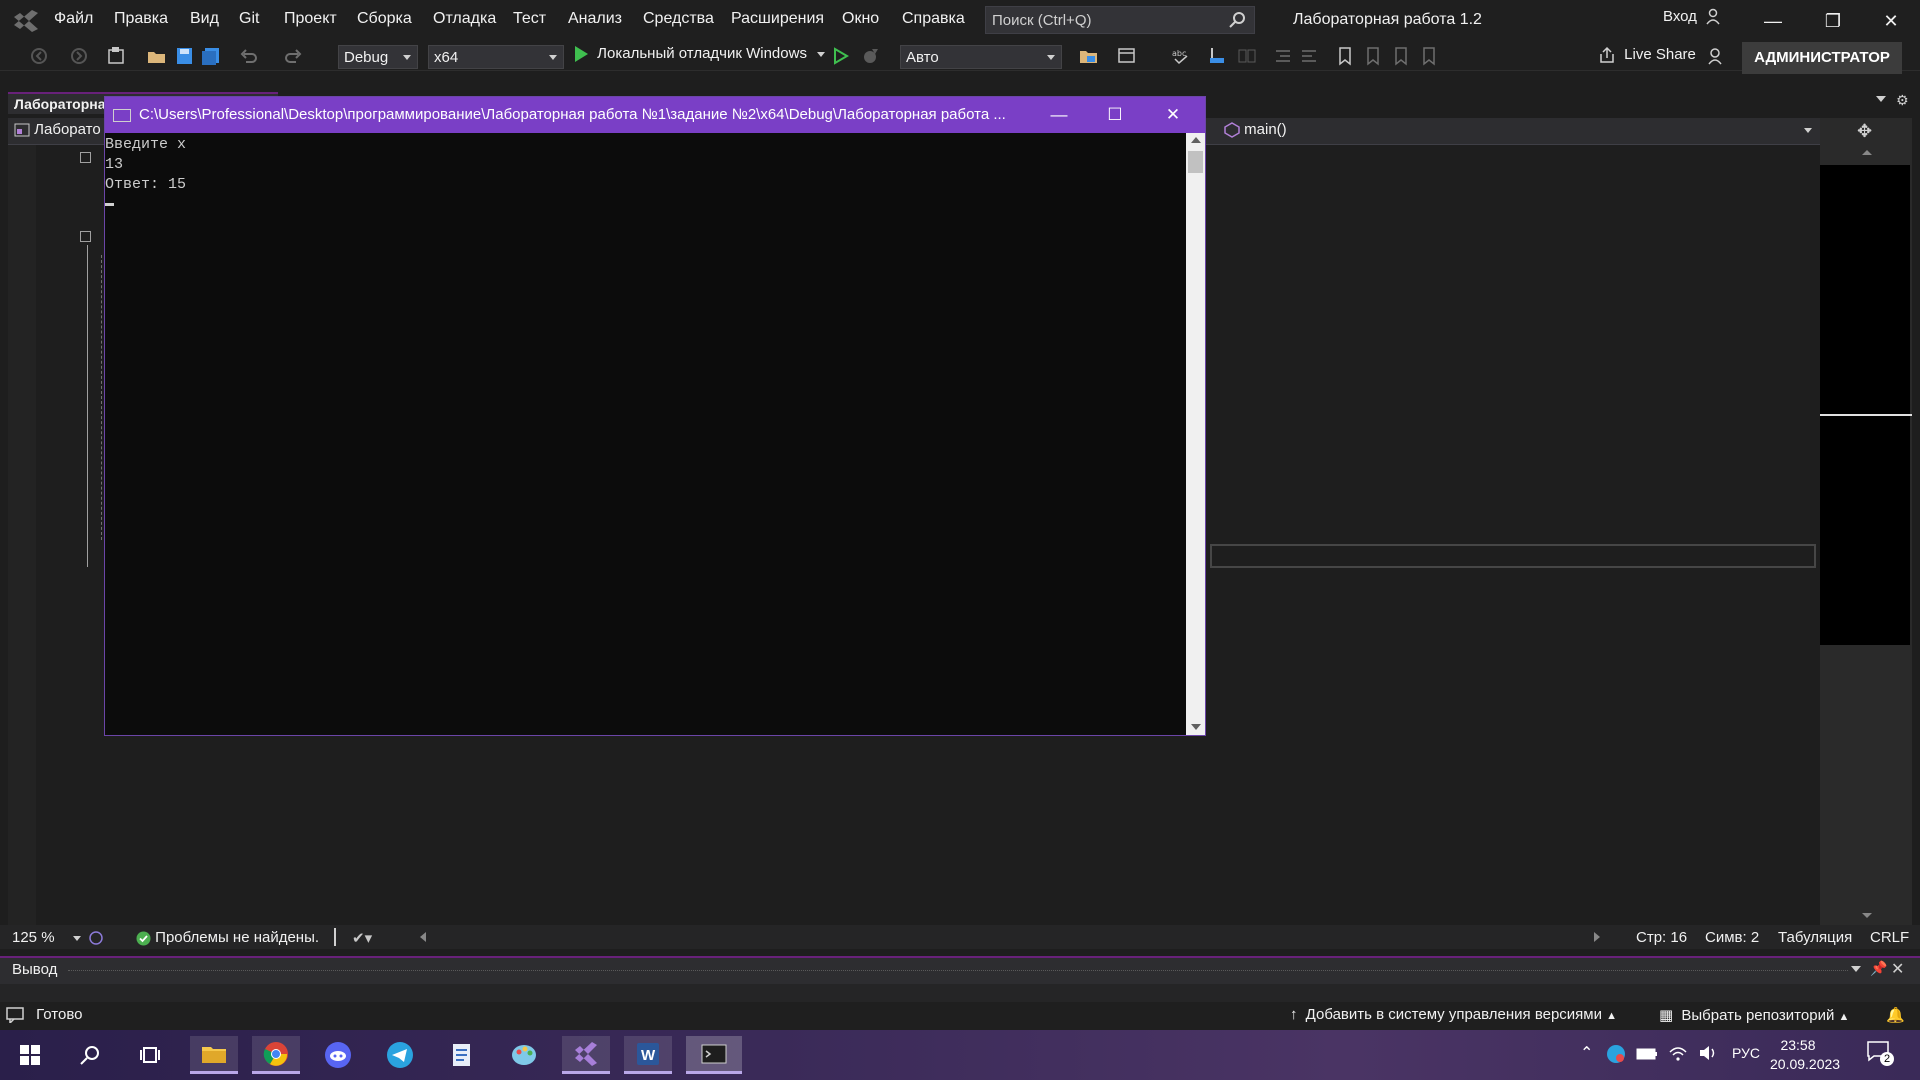  Describe the element at coordinates (57, 129) in the screenshot. I see `project-dropdown: Лаборато` at that location.